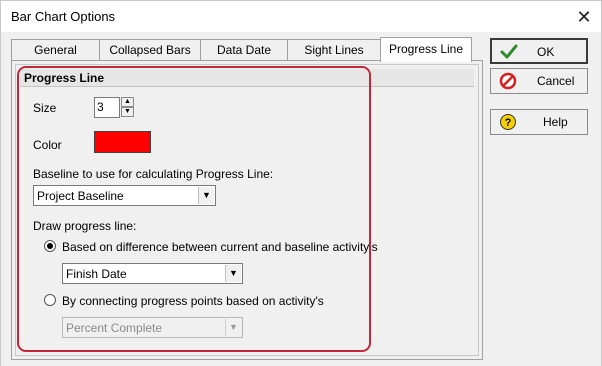 The image size is (602, 366). What do you see at coordinates (546, 52) in the screenshot?
I see `ok-label: OK` at bounding box center [546, 52].